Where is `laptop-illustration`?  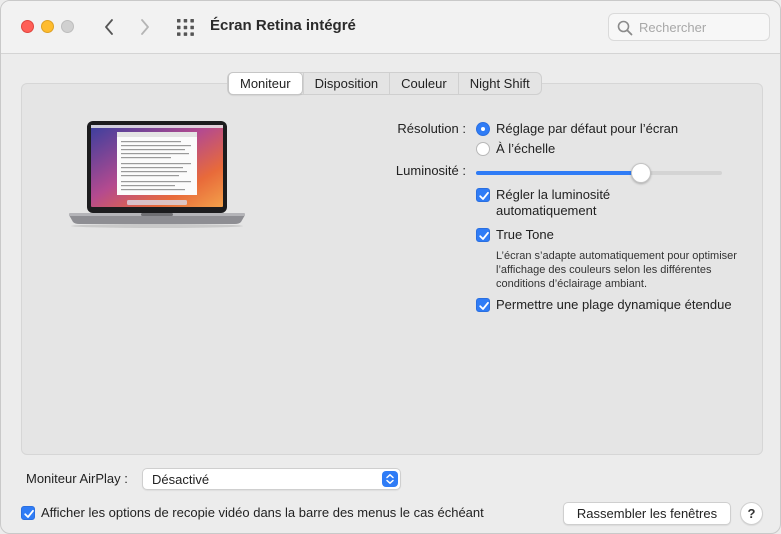
laptop-illustration is located at coordinates (157, 174).